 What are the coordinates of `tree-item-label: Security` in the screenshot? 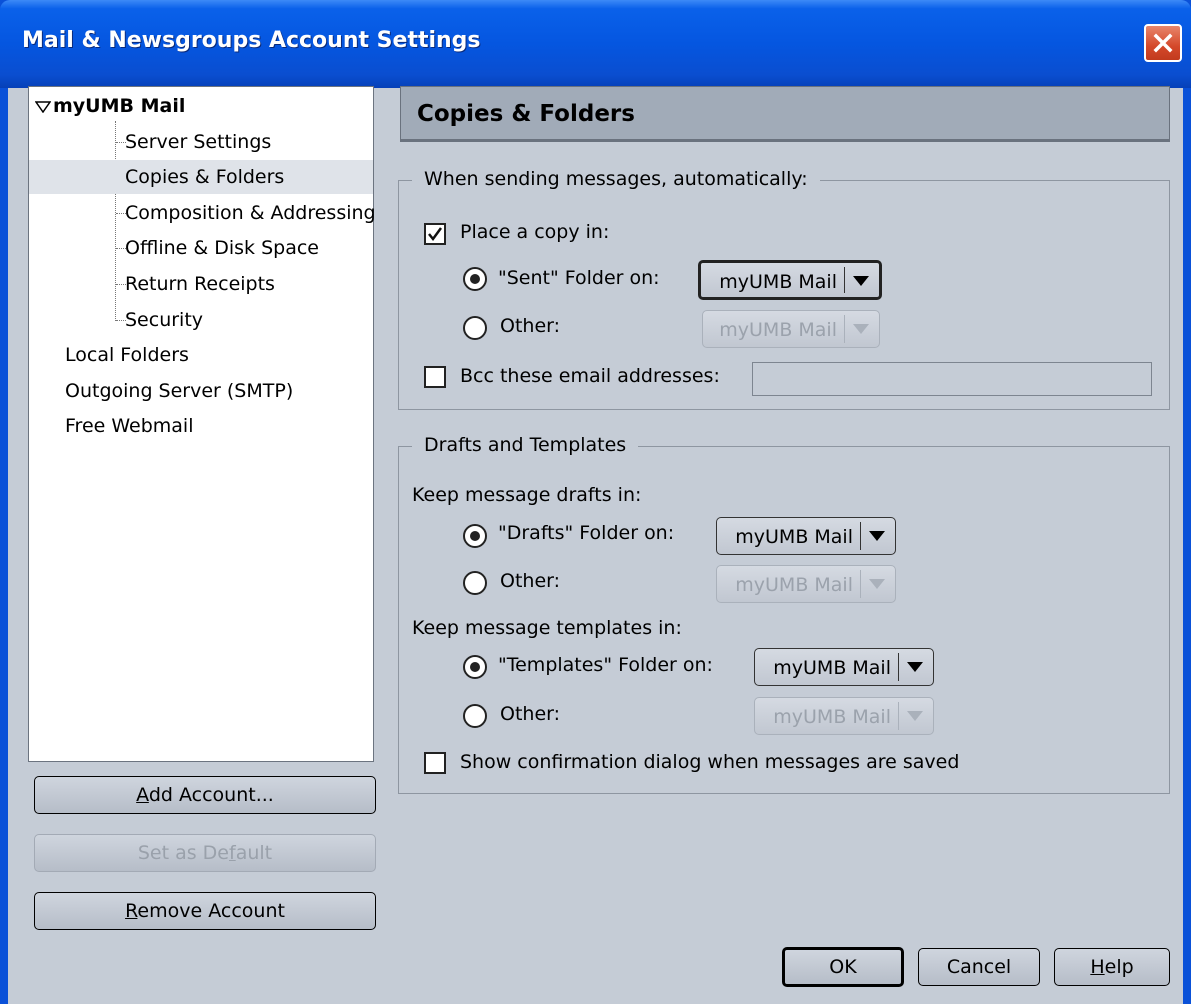 It's located at (164, 320).